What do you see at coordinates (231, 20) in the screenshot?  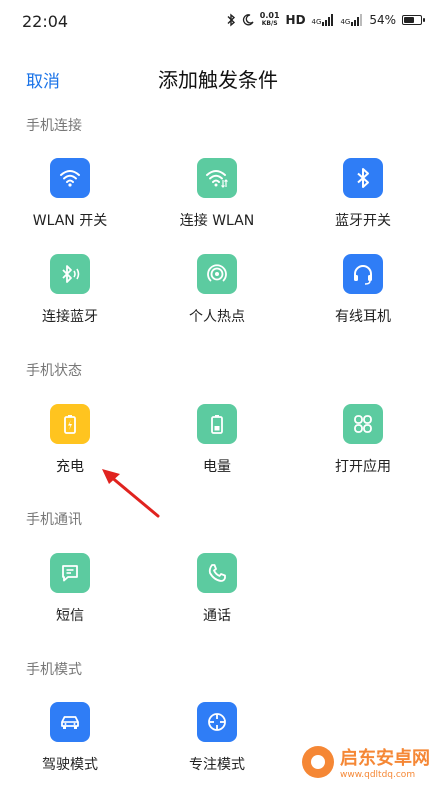 I see `bluetooth-status-icon` at bounding box center [231, 20].